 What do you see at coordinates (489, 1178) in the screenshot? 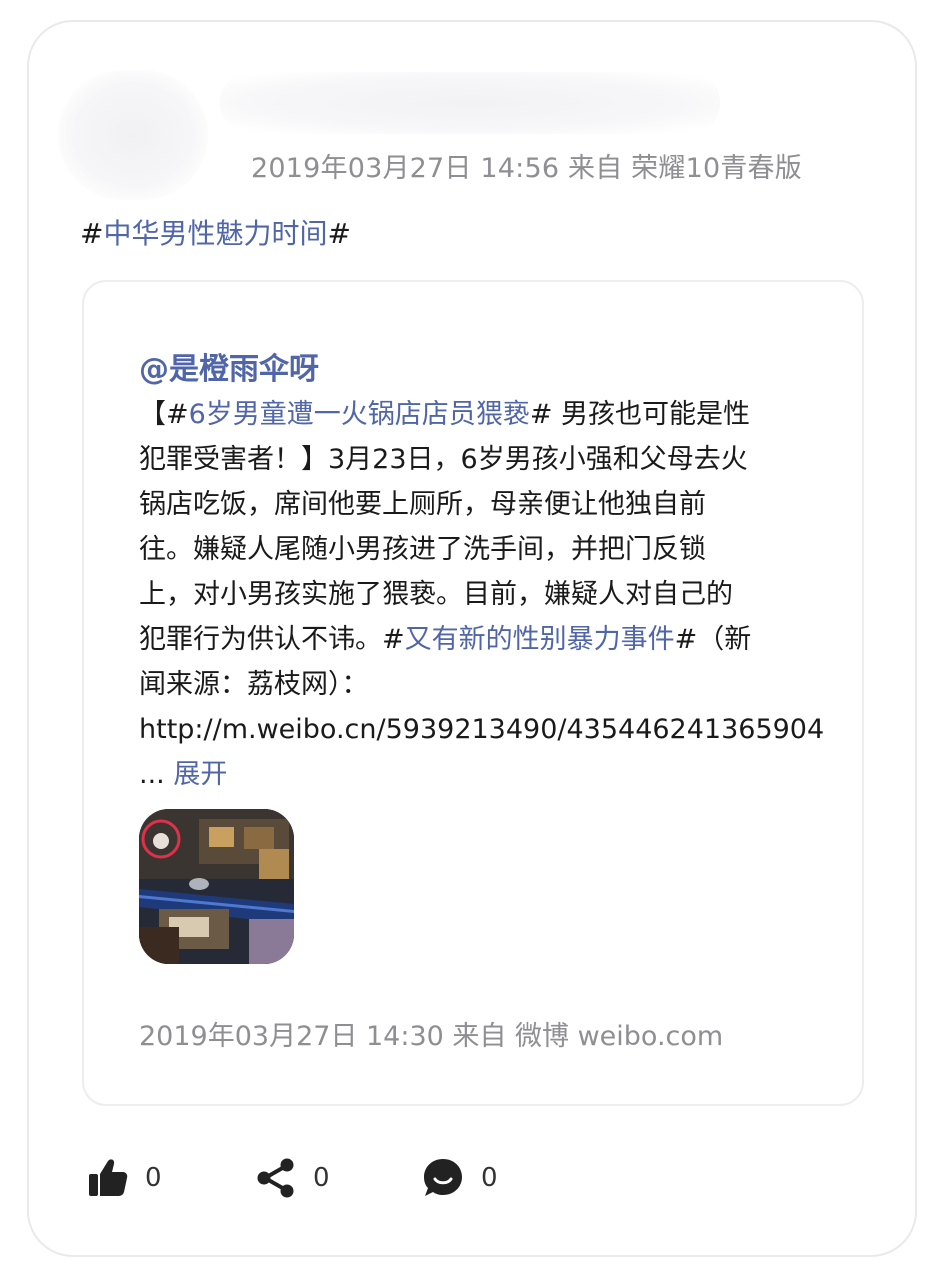
I see `comment-count: 0` at bounding box center [489, 1178].